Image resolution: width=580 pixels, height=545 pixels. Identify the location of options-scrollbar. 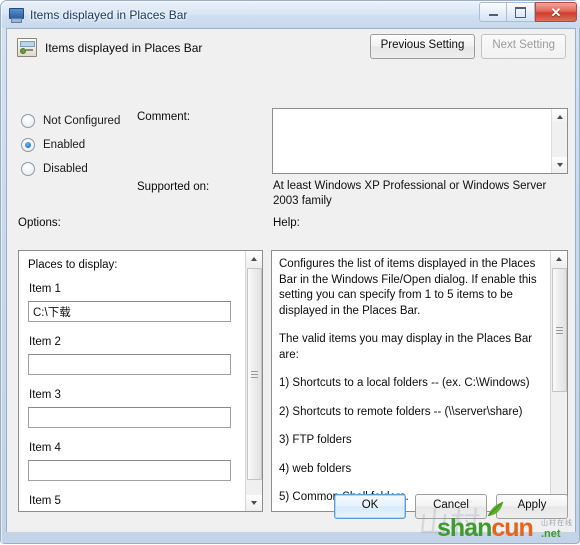
(253, 381).